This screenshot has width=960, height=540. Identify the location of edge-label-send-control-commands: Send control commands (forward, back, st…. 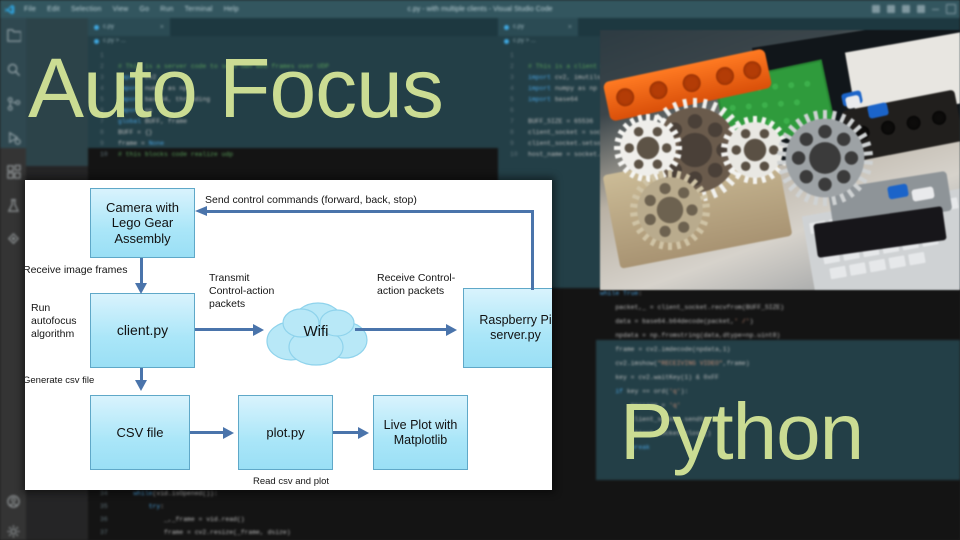
(311, 200).